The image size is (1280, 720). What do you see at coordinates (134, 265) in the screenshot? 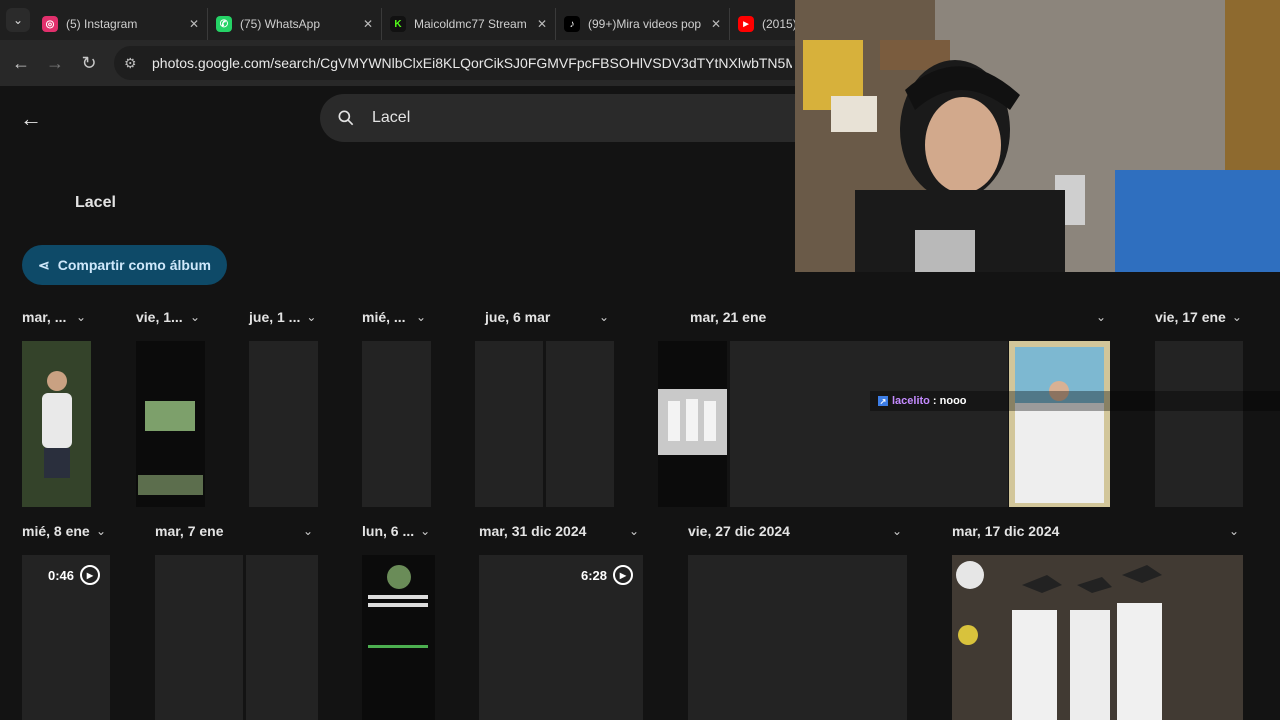
I see `share-label: Compartir como álbum` at bounding box center [134, 265].